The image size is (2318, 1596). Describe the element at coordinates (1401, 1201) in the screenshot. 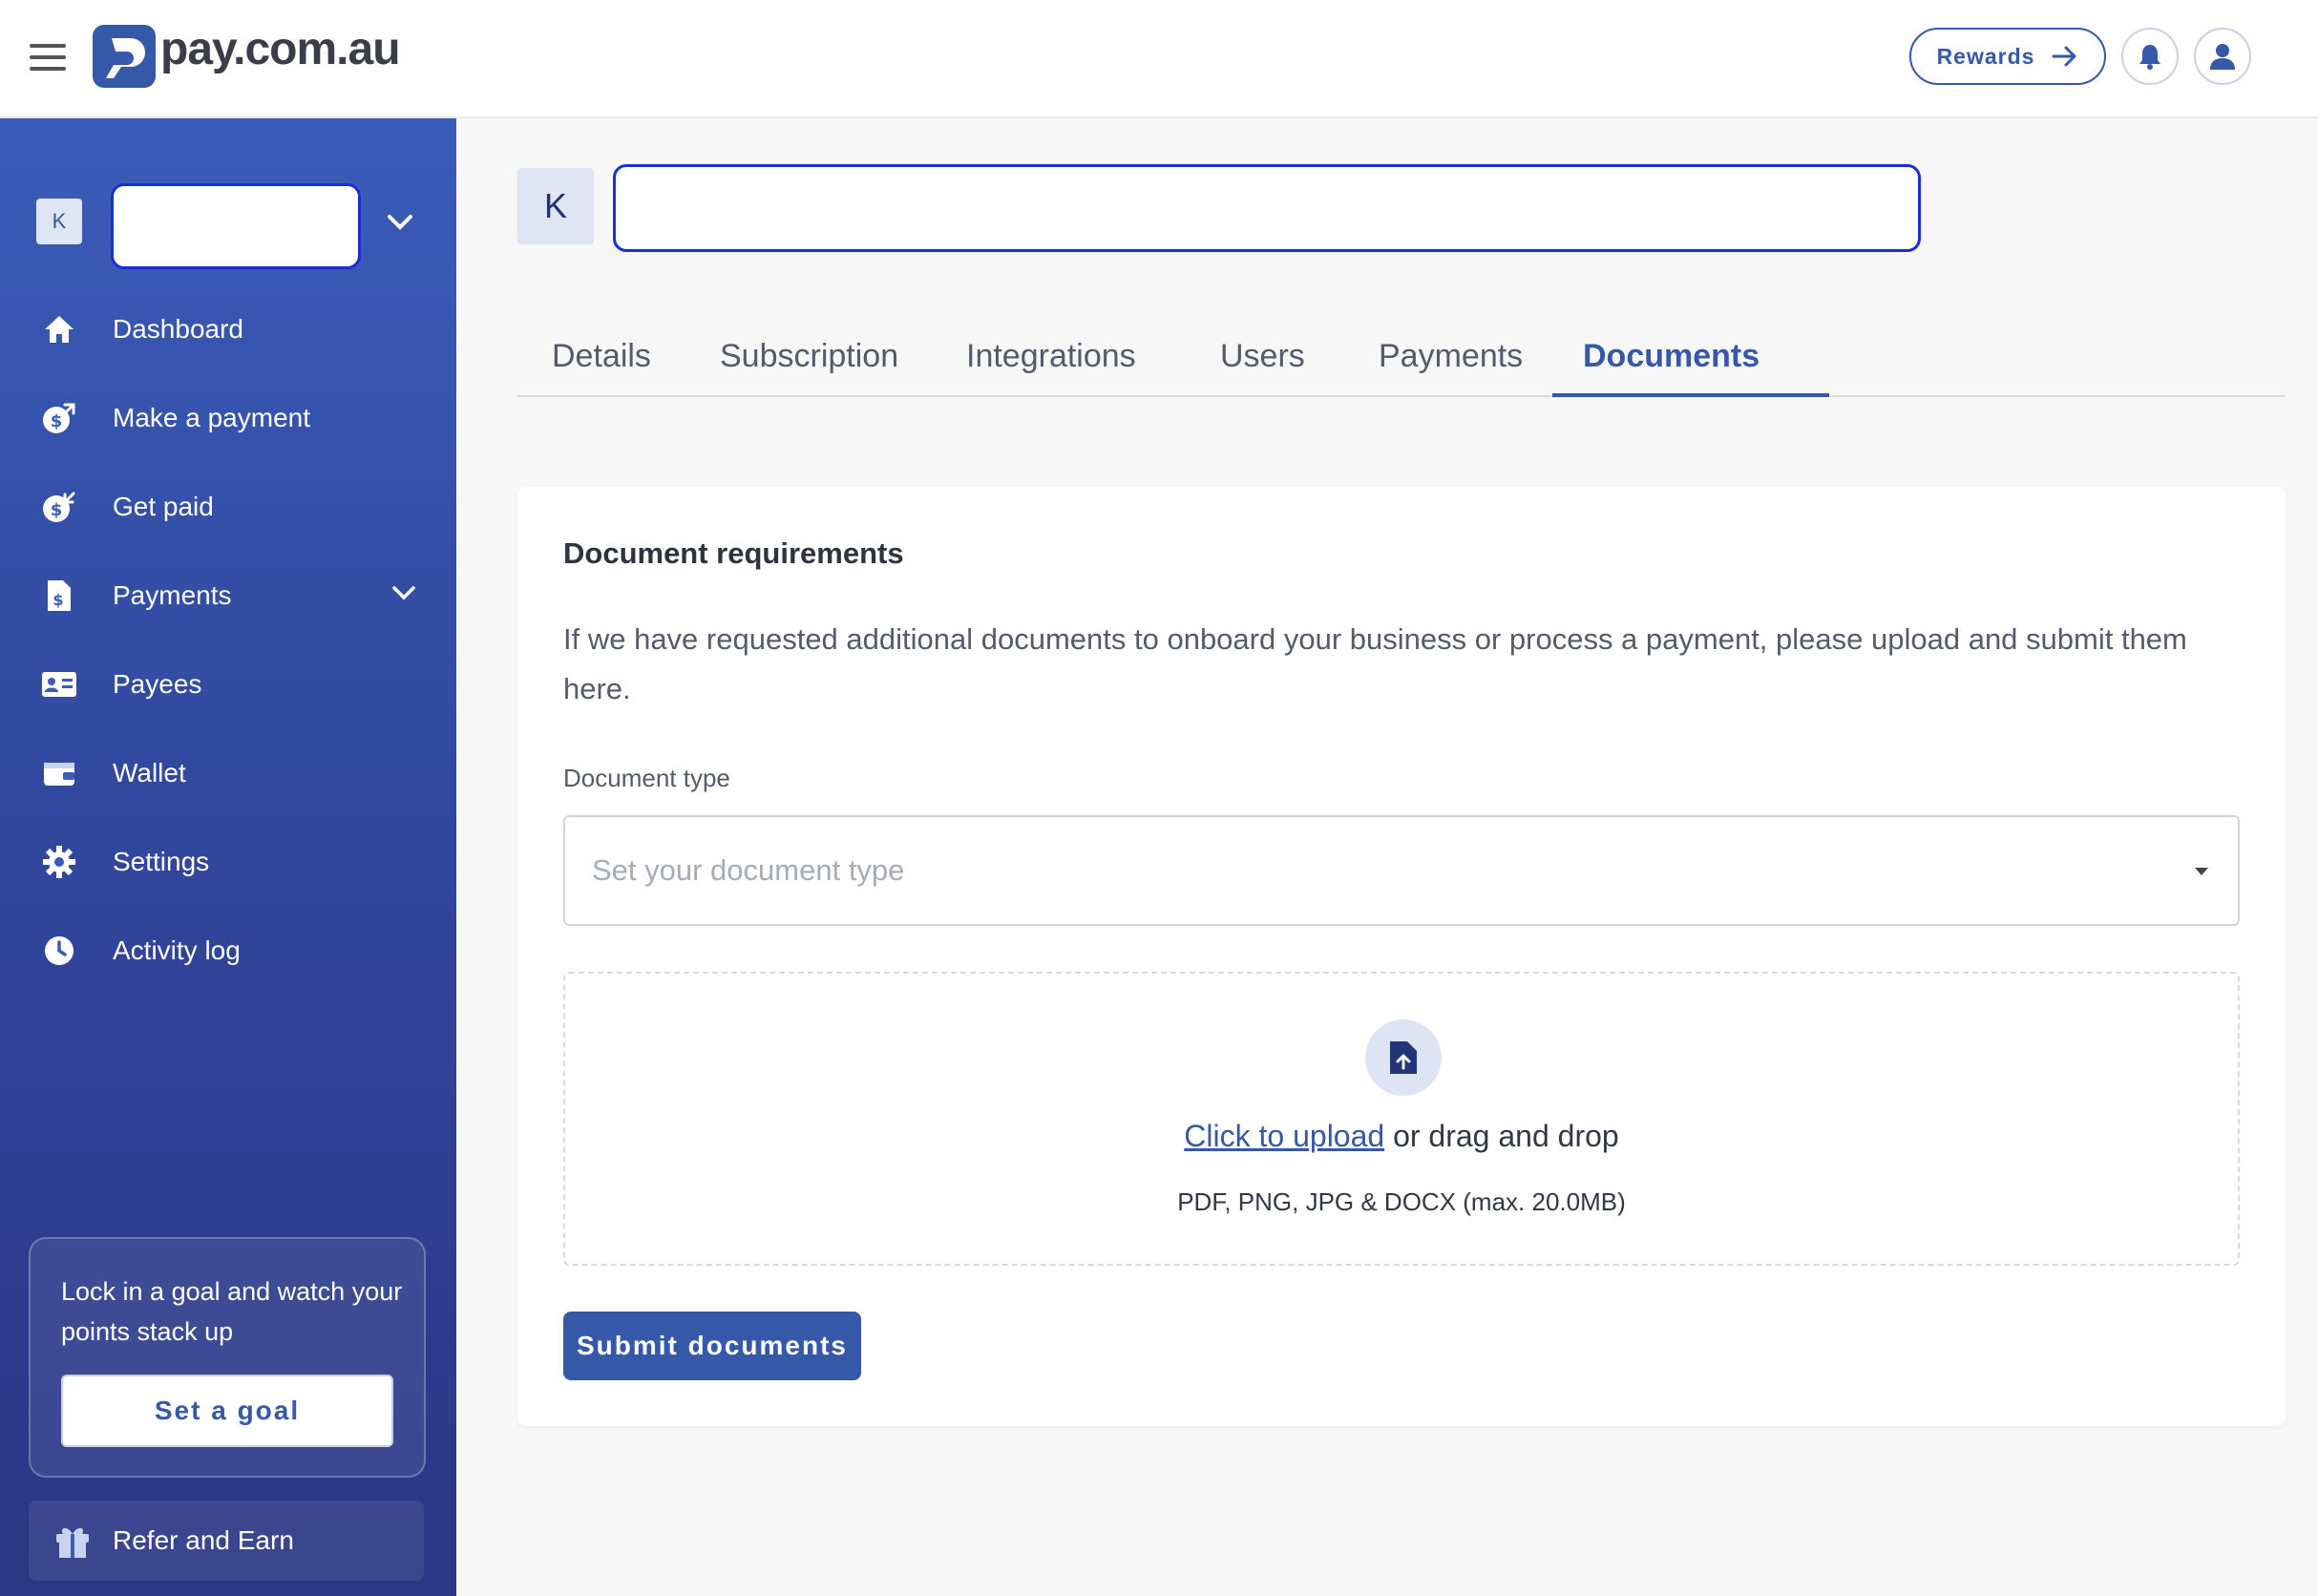

I see `upload-file-types: PDF, PNG, JPG & DOCX (max. 20.0MB)` at that location.